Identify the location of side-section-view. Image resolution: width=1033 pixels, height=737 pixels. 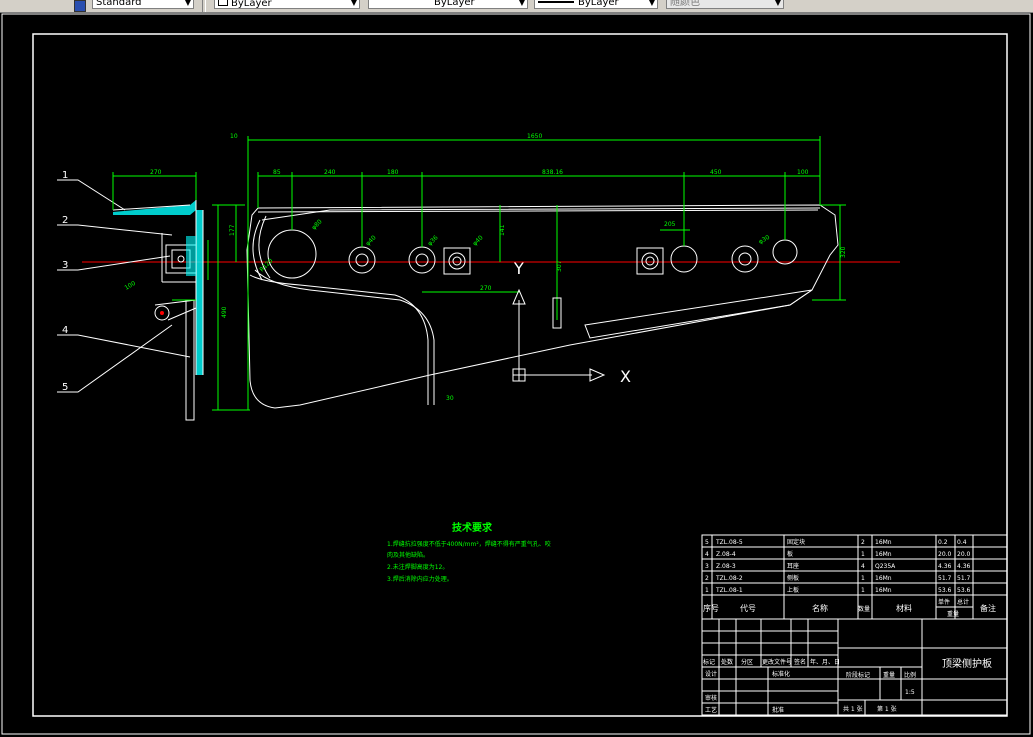
(158, 310).